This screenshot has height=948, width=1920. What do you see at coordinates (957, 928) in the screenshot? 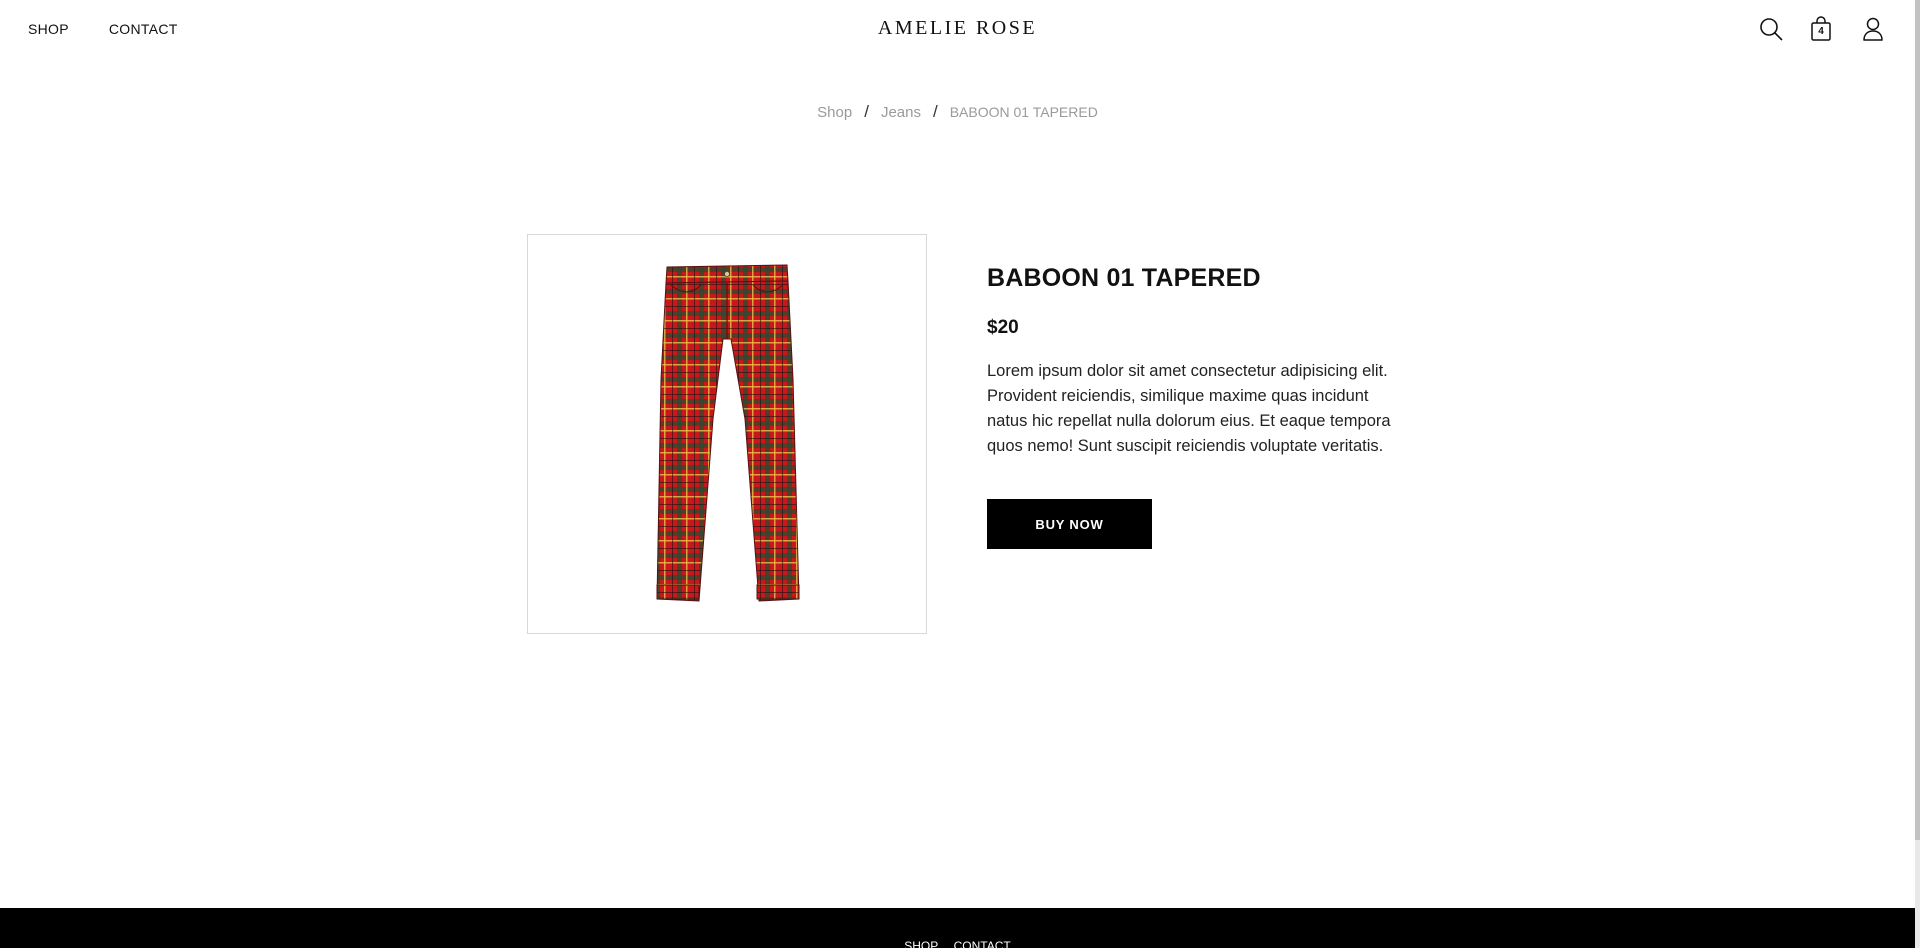
I see `site-footer: SHOP CONTACT` at bounding box center [957, 928].